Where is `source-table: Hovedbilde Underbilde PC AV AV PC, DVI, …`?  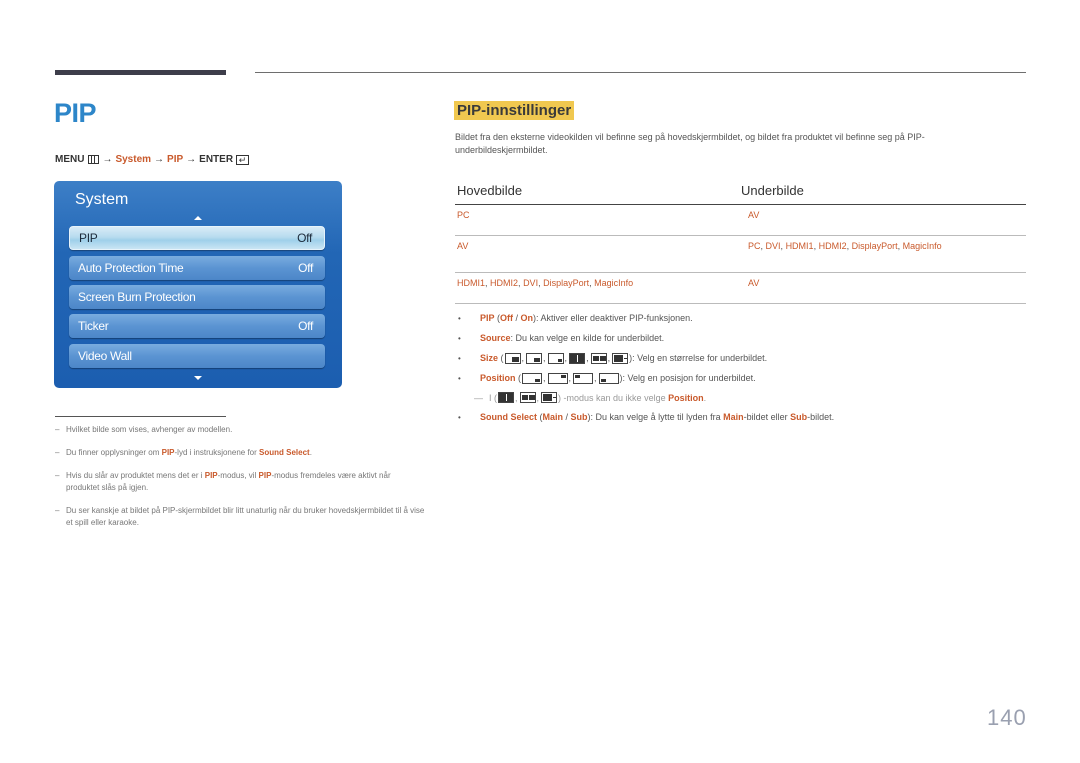 source-table: Hovedbilde Underbilde PC AV AV PC, DVI, … is located at coordinates (740, 240).